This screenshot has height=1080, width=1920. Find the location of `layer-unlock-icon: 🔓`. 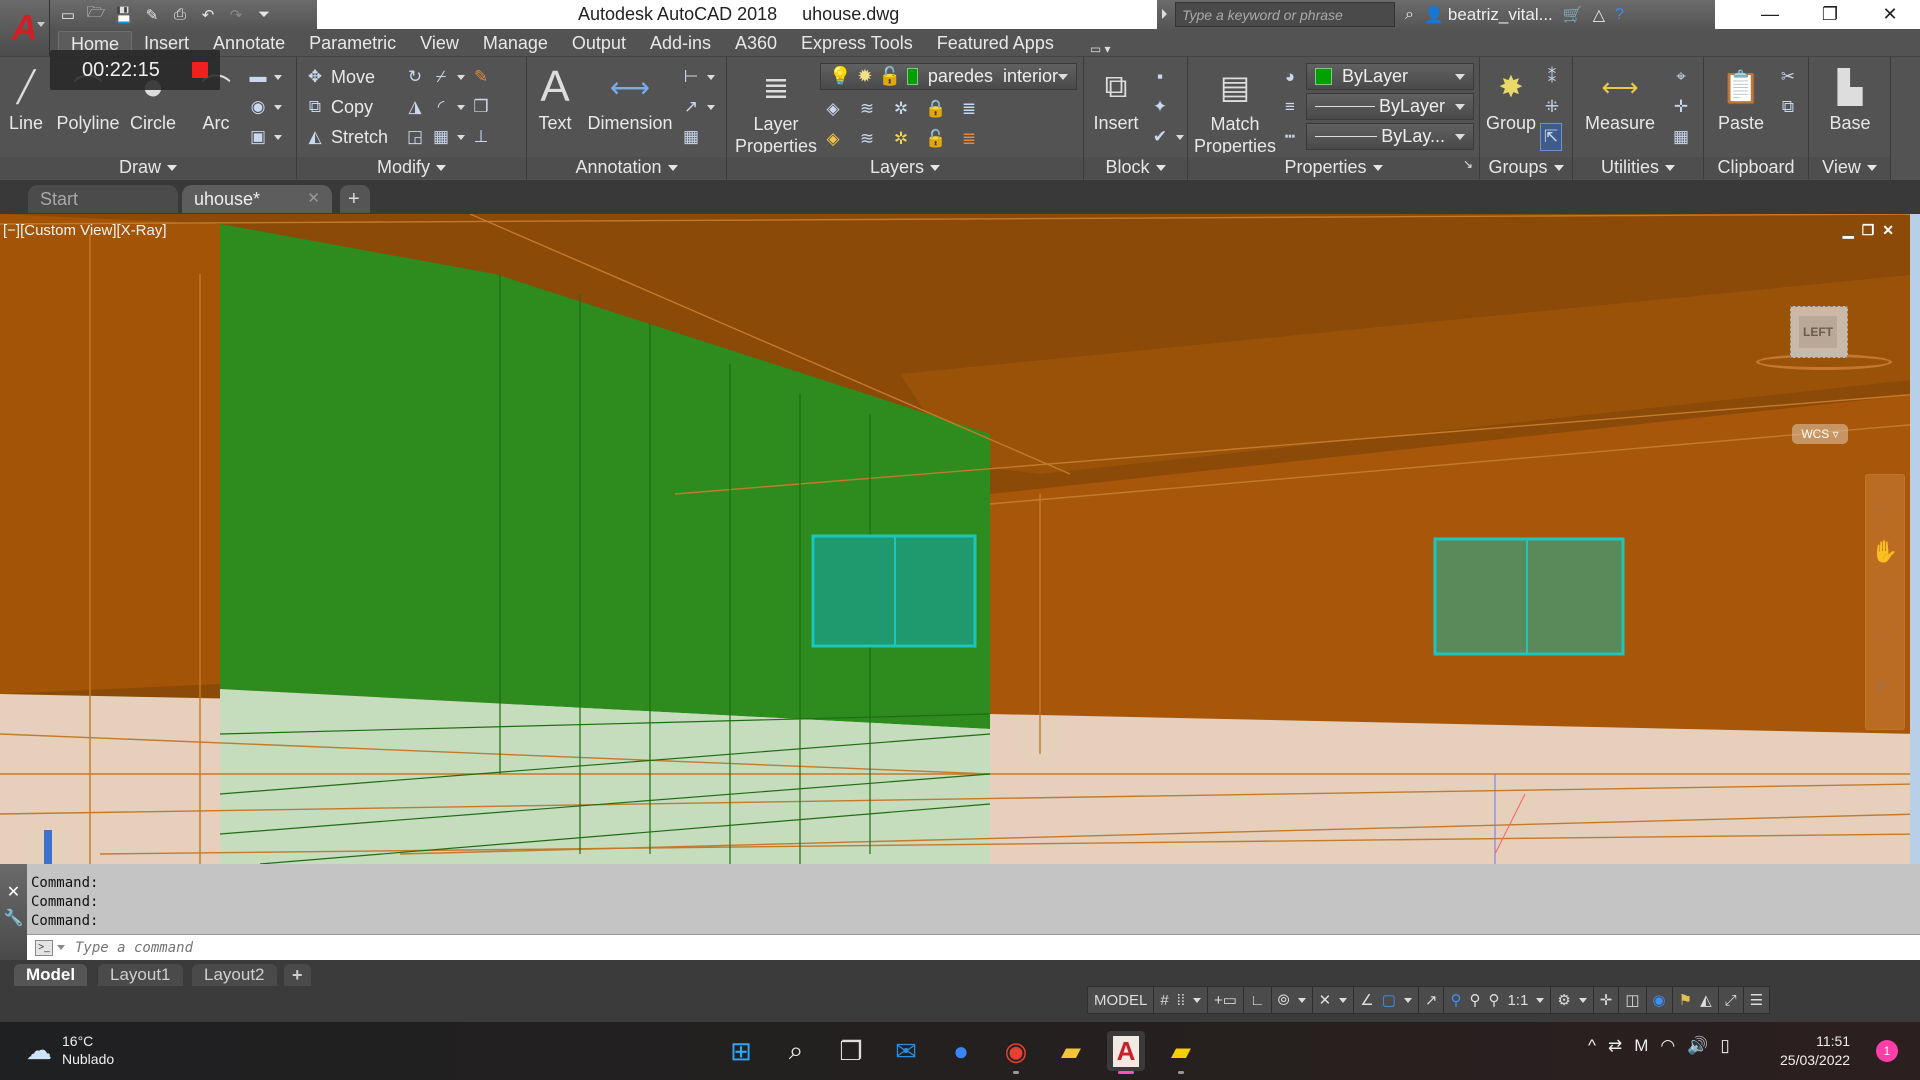

layer-unlock-icon: 🔓 is located at coordinates (935, 139).